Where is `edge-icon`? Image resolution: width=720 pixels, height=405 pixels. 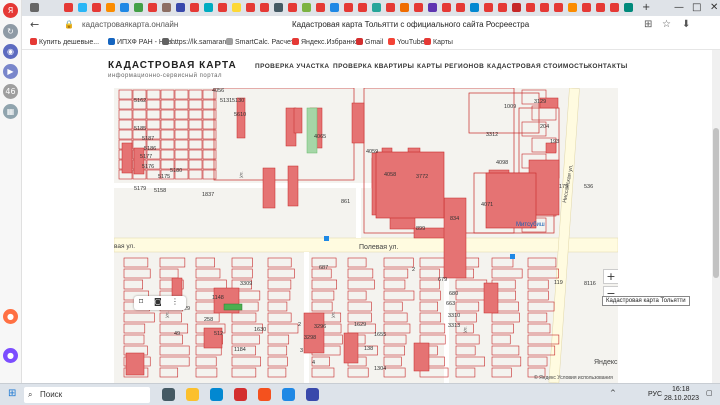
edge-icon is located at coordinates (216, 394).